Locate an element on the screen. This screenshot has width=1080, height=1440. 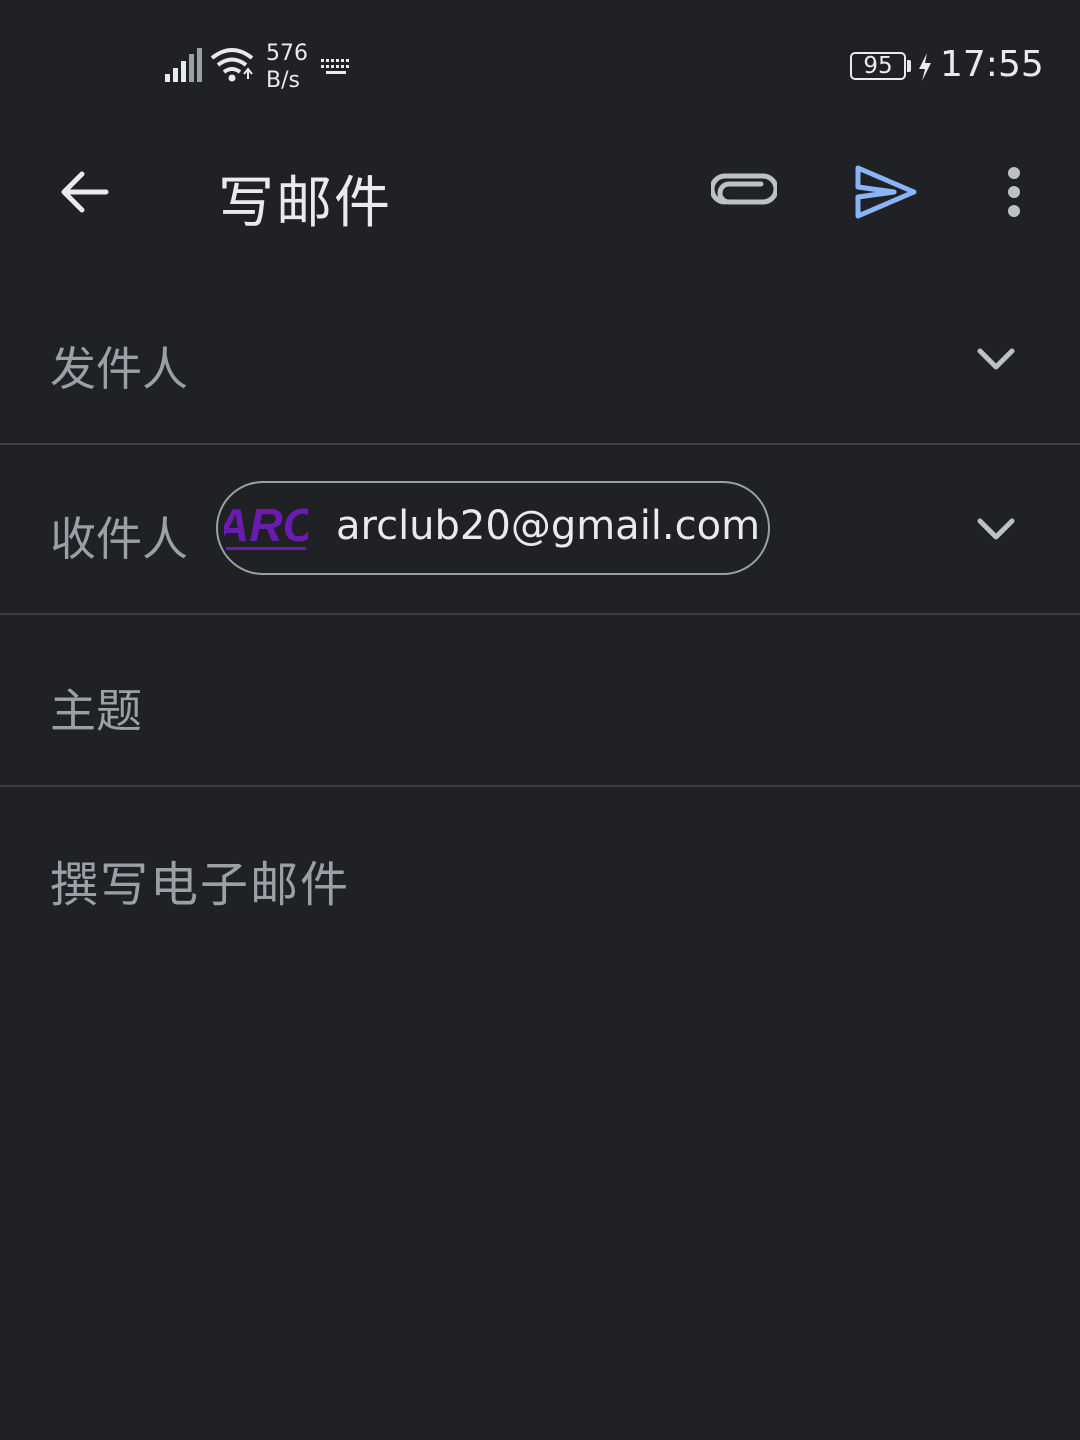
status-bar: 576 B/s 95 17:55 is located at coordinates (540, 65).